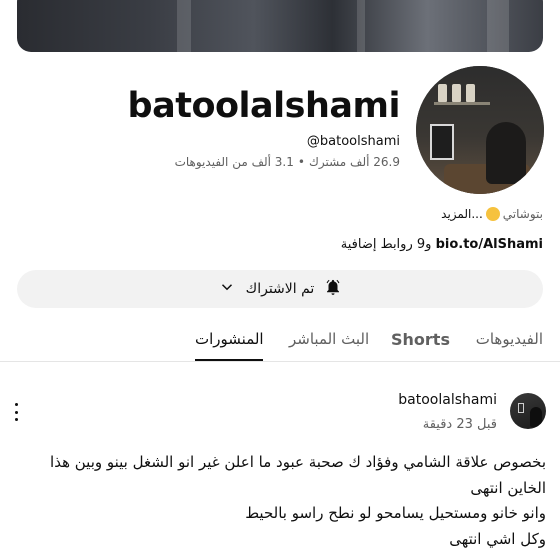 The height and width of the screenshot is (560, 560). Describe the element at coordinates (264, 106) in the screenshot. I see `channel-name: batoolalshami` at that location.